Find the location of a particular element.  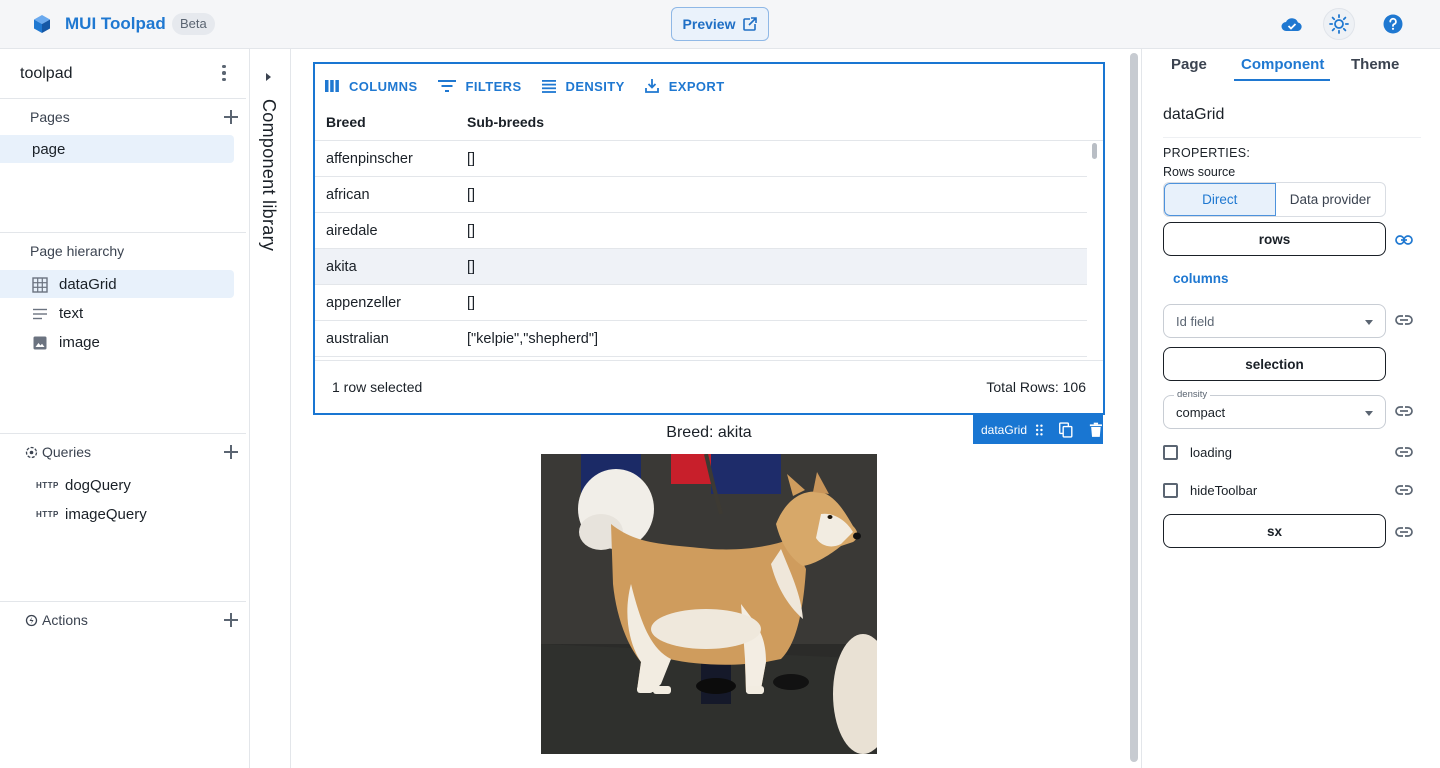

table-row: australian ["kelpie","shepherd"] is located at coordinates (701, 339).